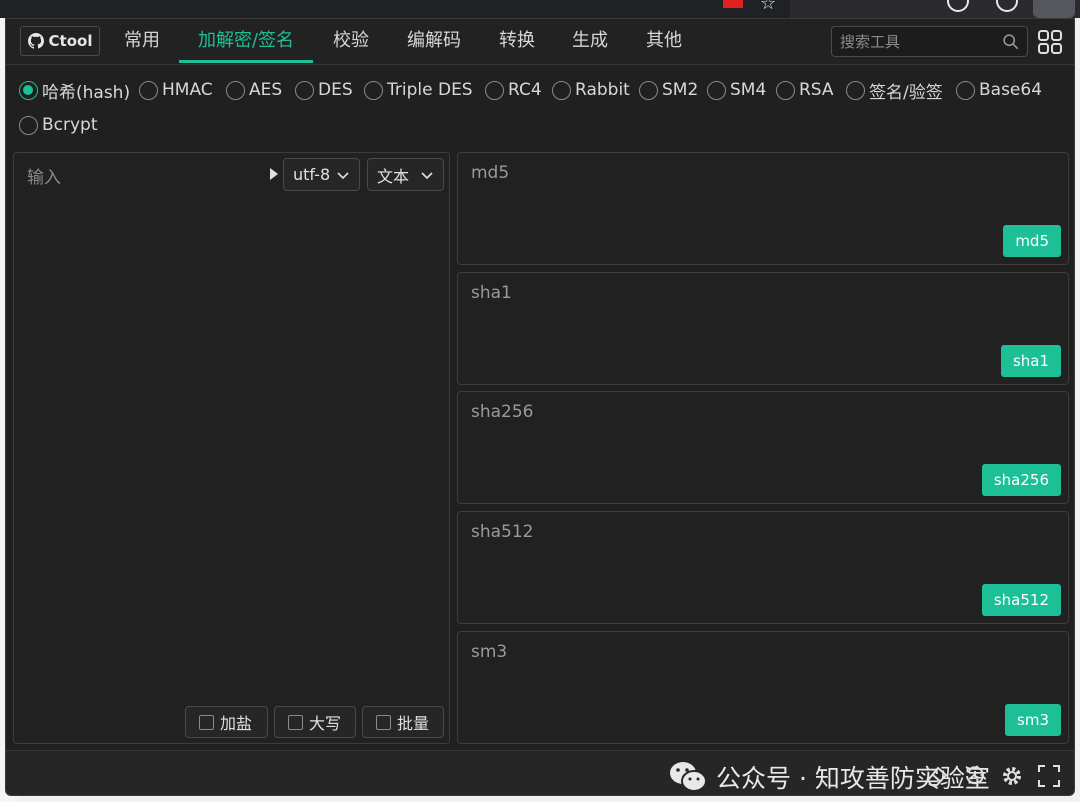 The height and width of the screenshot is (802, 1080). I want to click on tab-other: 其他, so click(664, 41).